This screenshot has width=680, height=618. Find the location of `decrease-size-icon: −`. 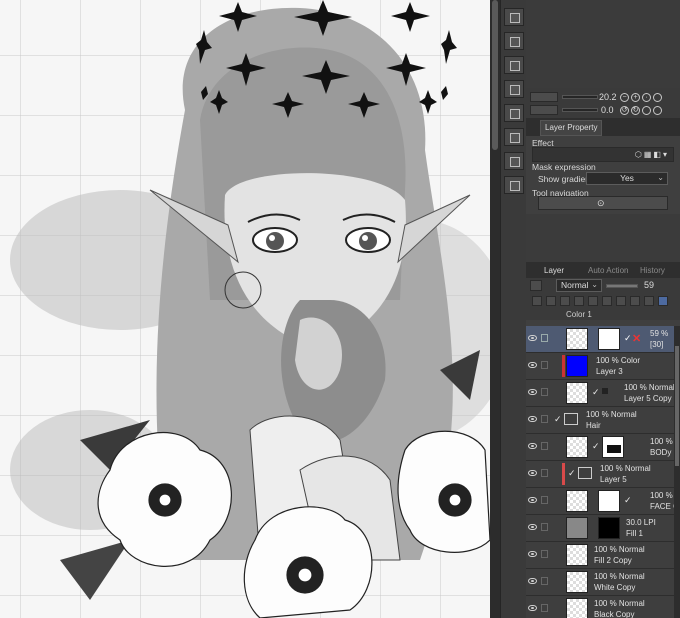

decrease-size-icon: − is located at coordinates (624, 97).